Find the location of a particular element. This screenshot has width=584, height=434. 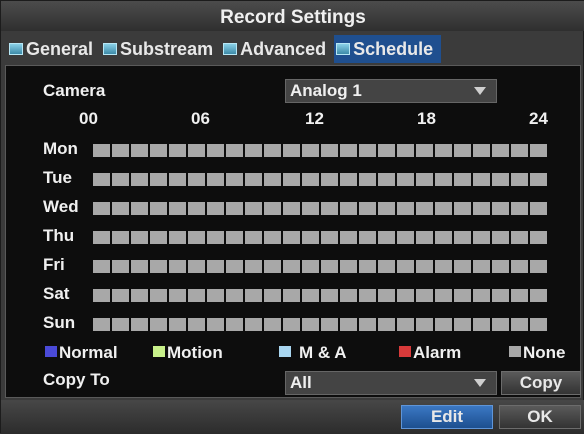

tab-advanced: Advanced is located at coordinates (275, 49).